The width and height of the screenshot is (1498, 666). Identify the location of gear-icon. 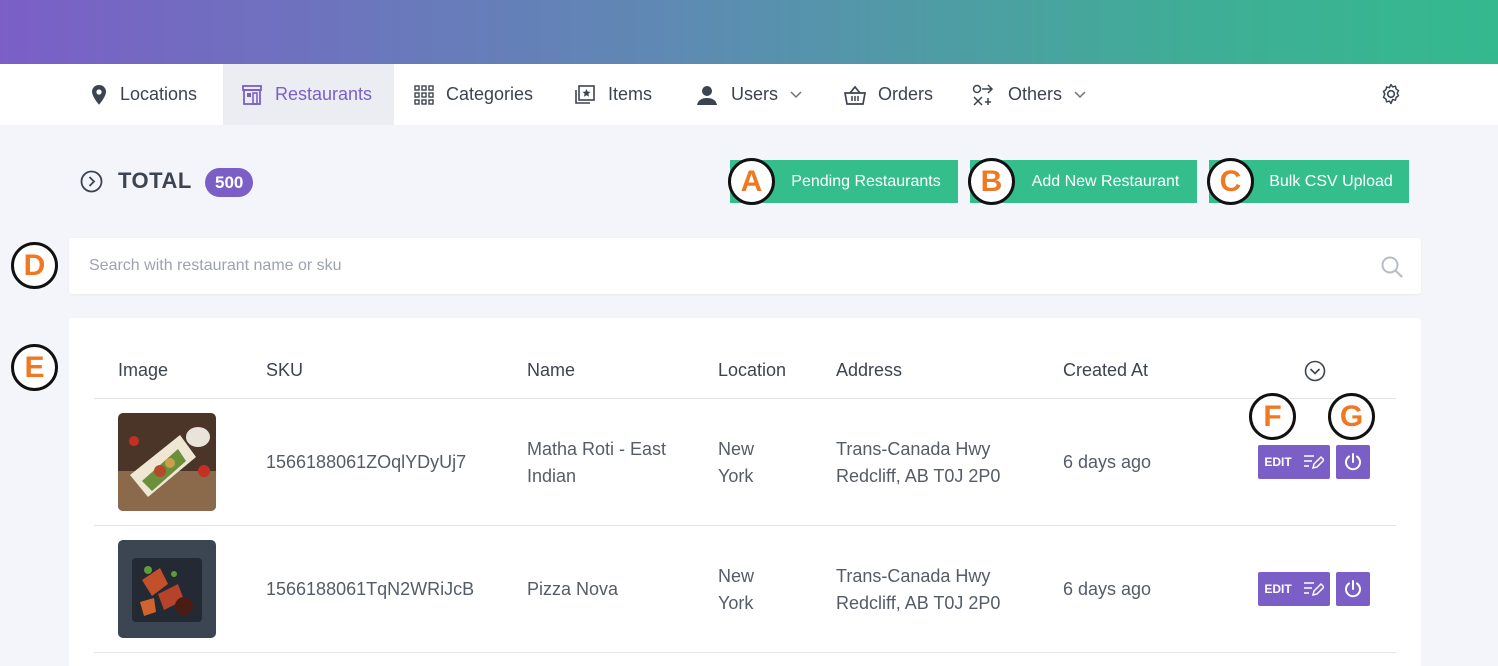
(1391, 94).